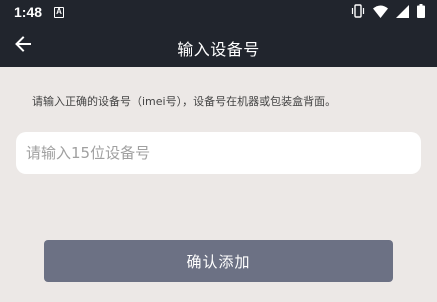 The image size is (437, 302). I want to click on page-title: 输入设备号, so click(218, 49).